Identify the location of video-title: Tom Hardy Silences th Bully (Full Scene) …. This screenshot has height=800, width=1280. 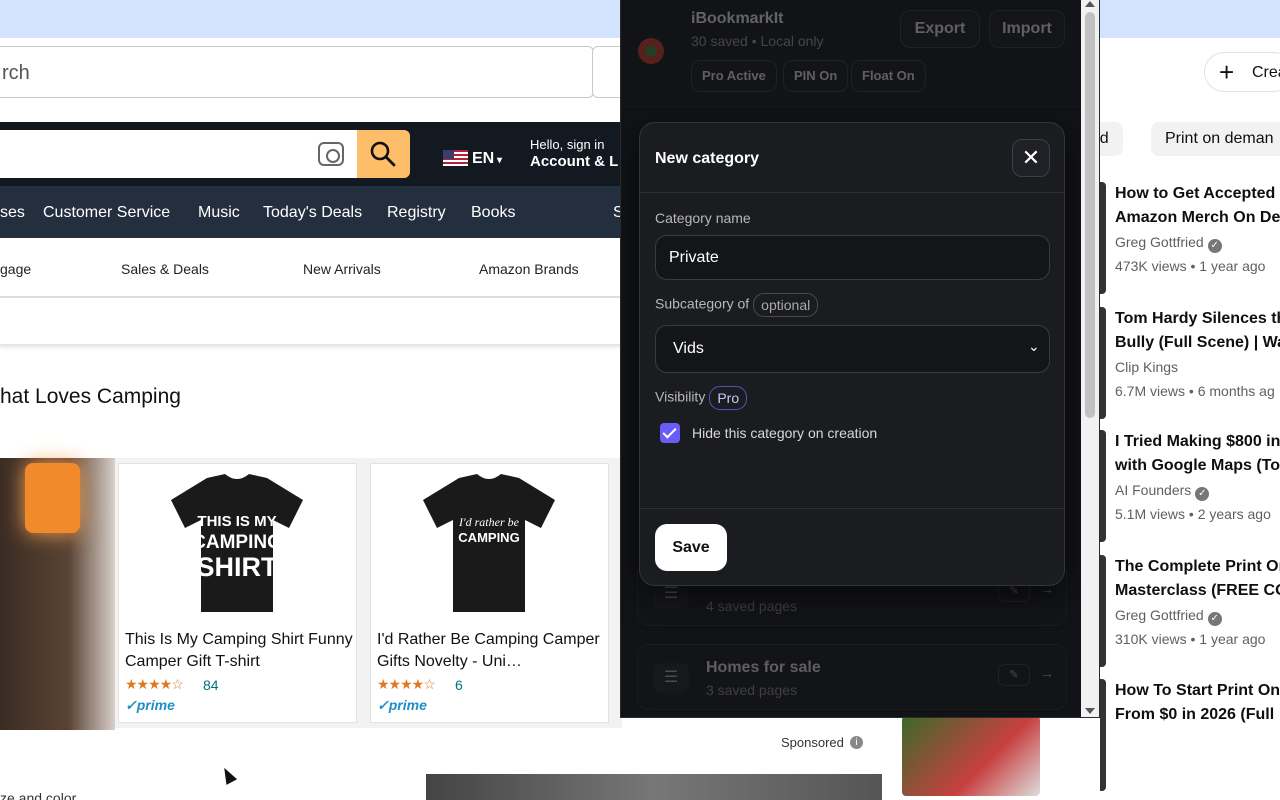
(1197, 331).